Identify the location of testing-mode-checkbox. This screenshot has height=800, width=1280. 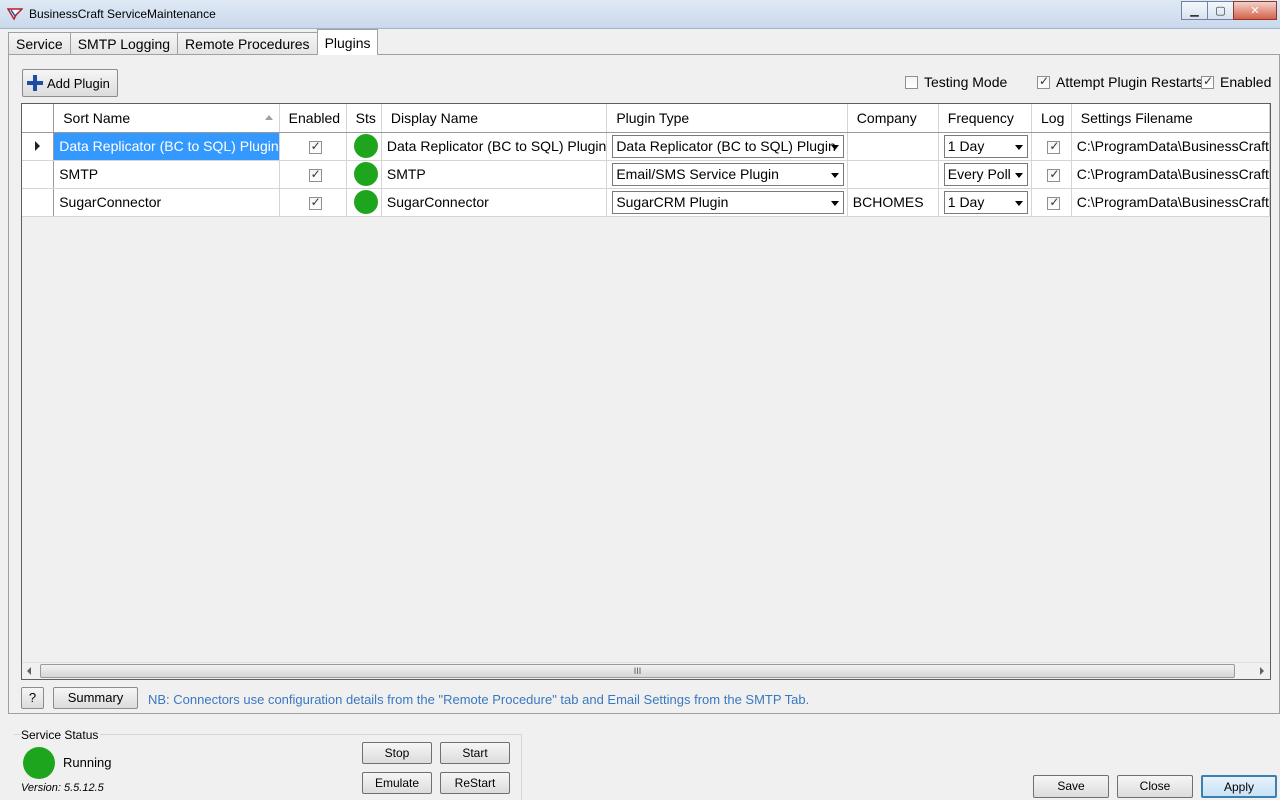
(911, 82).